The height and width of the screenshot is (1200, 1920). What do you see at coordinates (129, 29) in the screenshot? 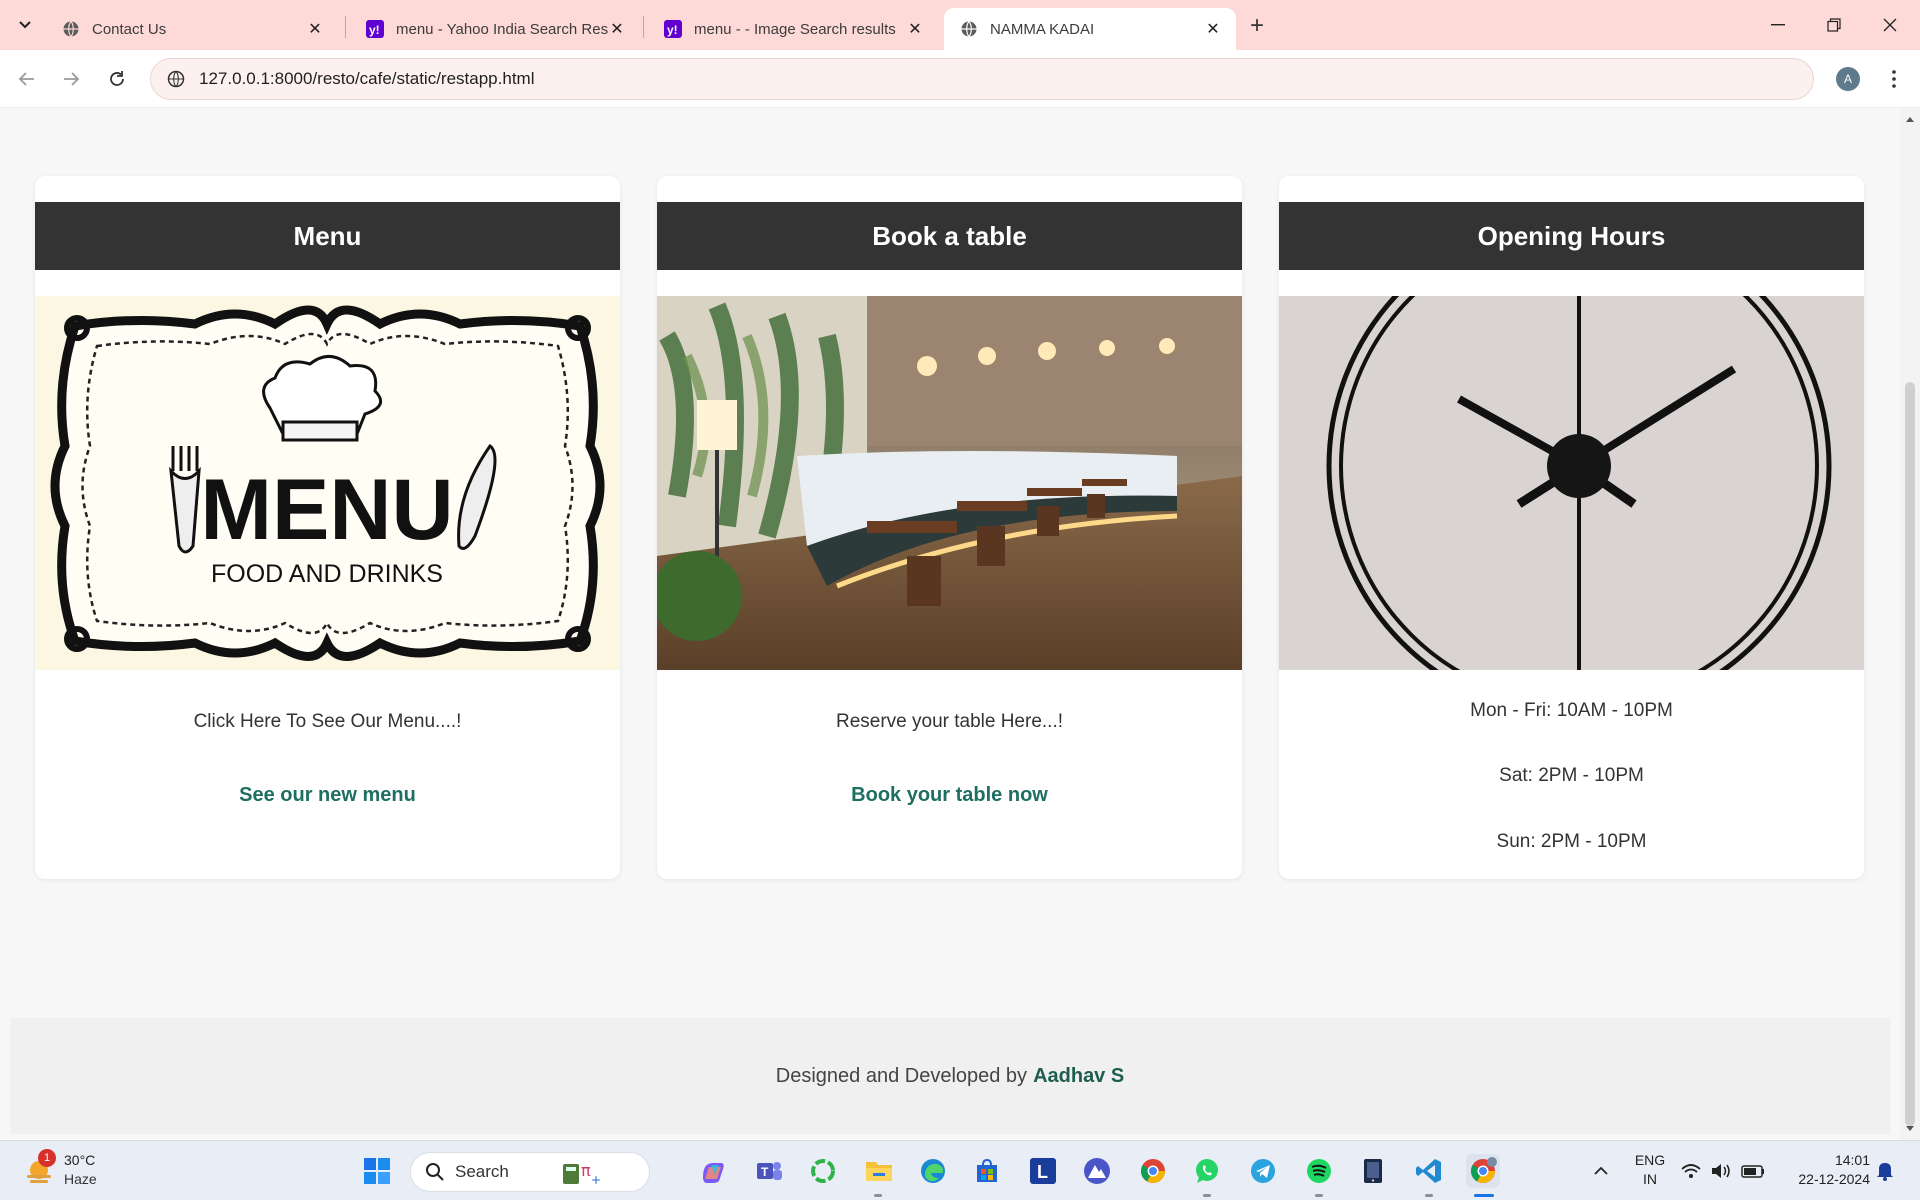
I see `tab-title: Contact Us` at bounding box center [129, 29].